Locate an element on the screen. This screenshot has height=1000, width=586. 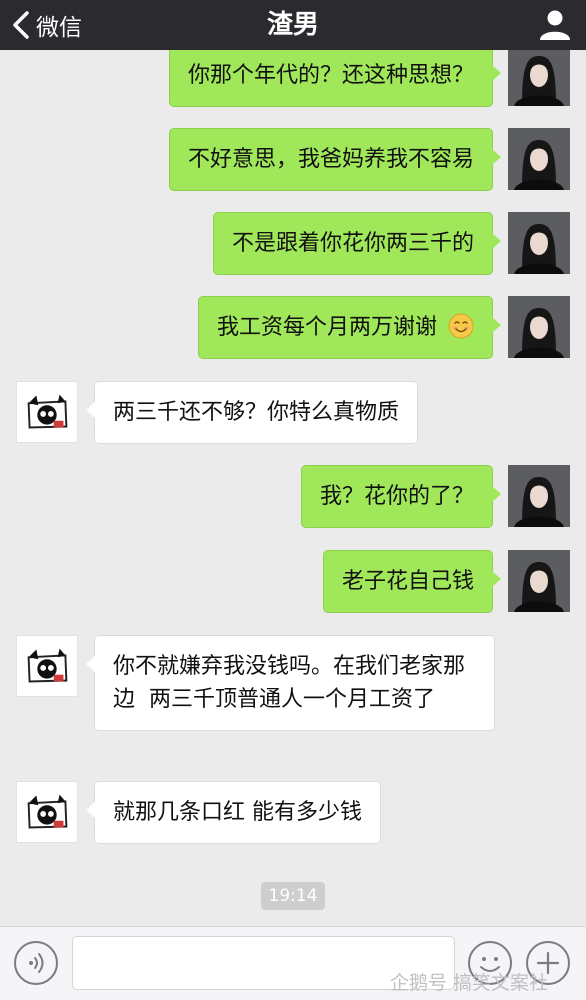
message-bubble: 就那几条口红 能有多少钱 is located at coordinates (233, 812).